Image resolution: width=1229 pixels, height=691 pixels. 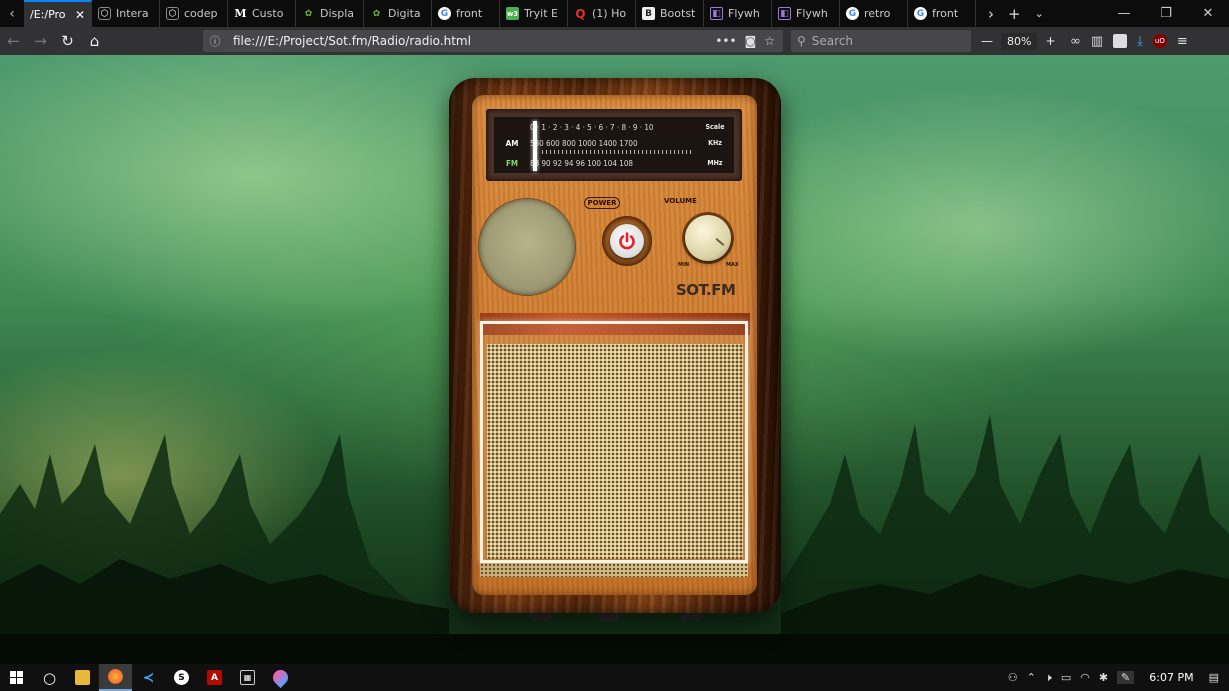 I want to click on tab-tryit: w3 Tryit E, so click(x=534, y=13).